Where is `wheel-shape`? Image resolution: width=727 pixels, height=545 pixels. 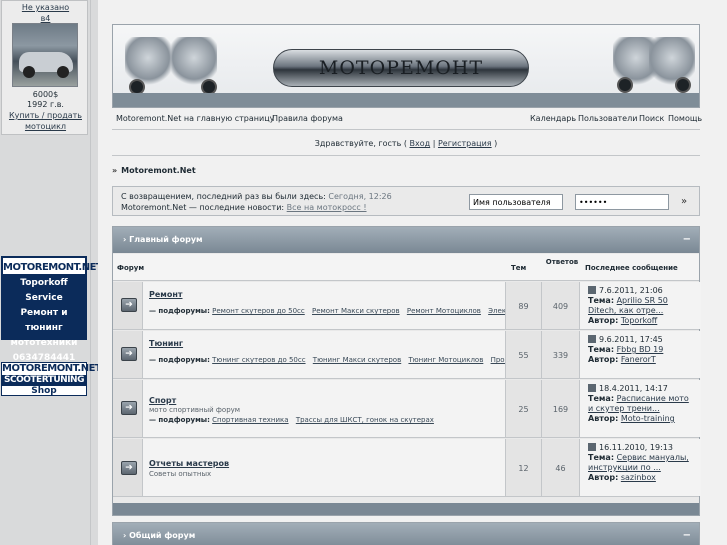
wheel-shape is located at coordinates (625, 85).